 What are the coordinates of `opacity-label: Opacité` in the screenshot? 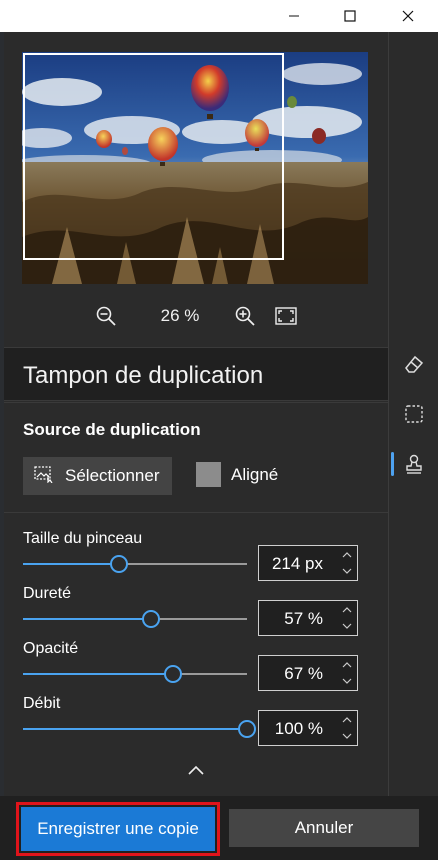 It's located at (51, 648).